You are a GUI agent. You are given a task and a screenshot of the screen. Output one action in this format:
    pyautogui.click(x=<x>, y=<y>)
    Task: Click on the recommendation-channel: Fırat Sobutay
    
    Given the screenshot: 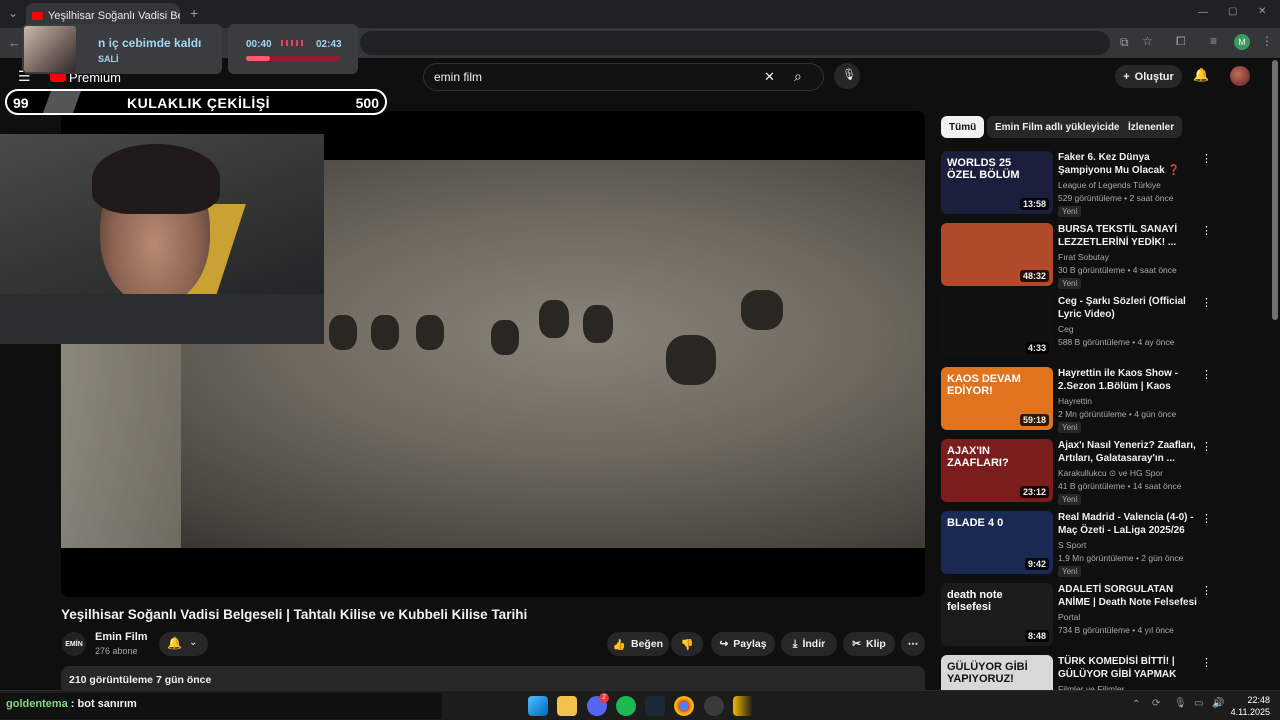 What is the action you would take?
    pyautogui.click(x=1083, y=257)
    